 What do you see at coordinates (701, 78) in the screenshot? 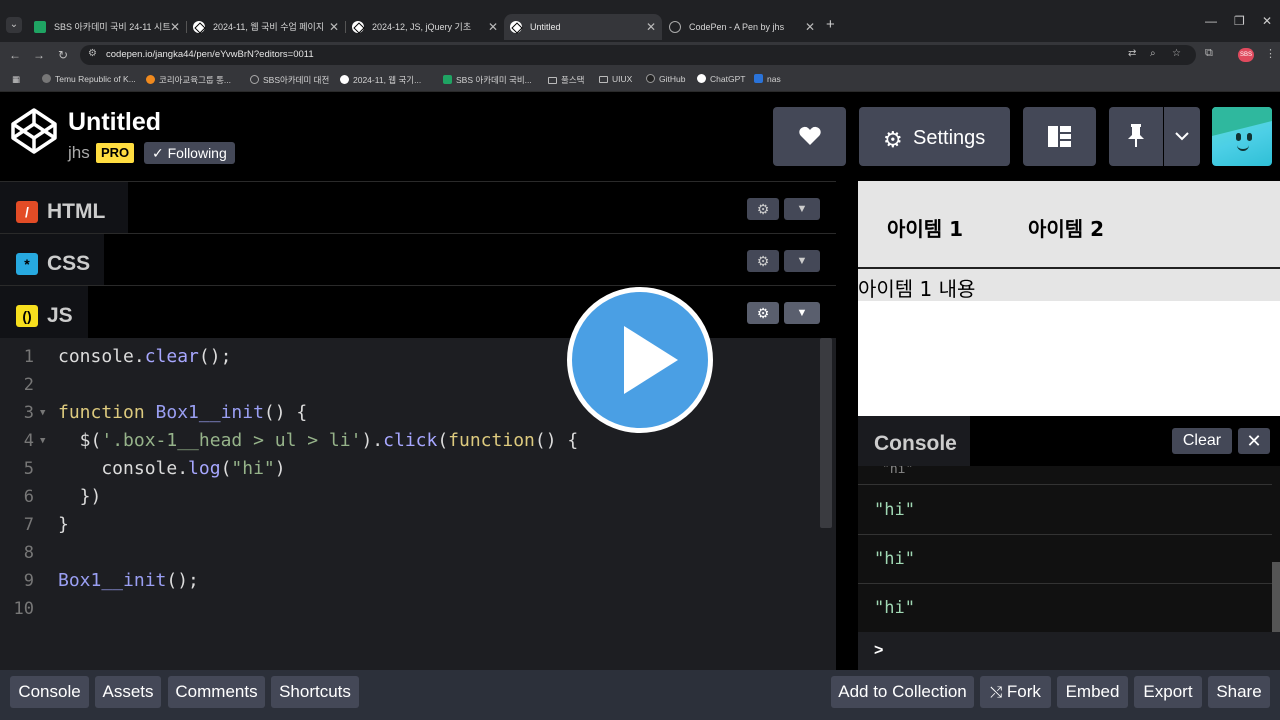
I see `chatgpt-icon` at bounding box center [701, 78].